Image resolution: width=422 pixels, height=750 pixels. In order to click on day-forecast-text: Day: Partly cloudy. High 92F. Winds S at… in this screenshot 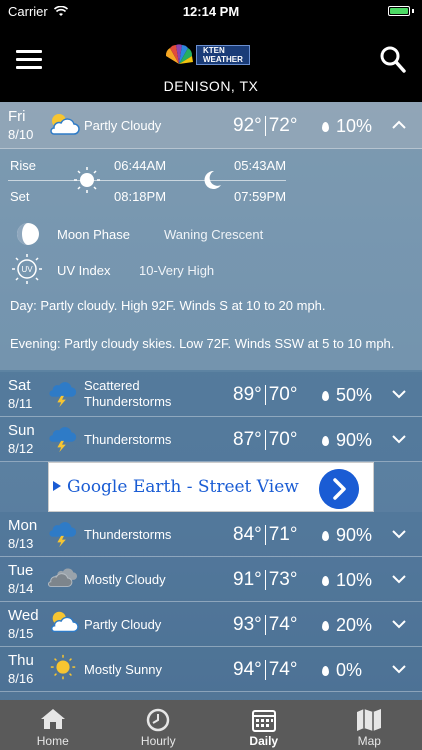, I will do `click(168, 305)`.